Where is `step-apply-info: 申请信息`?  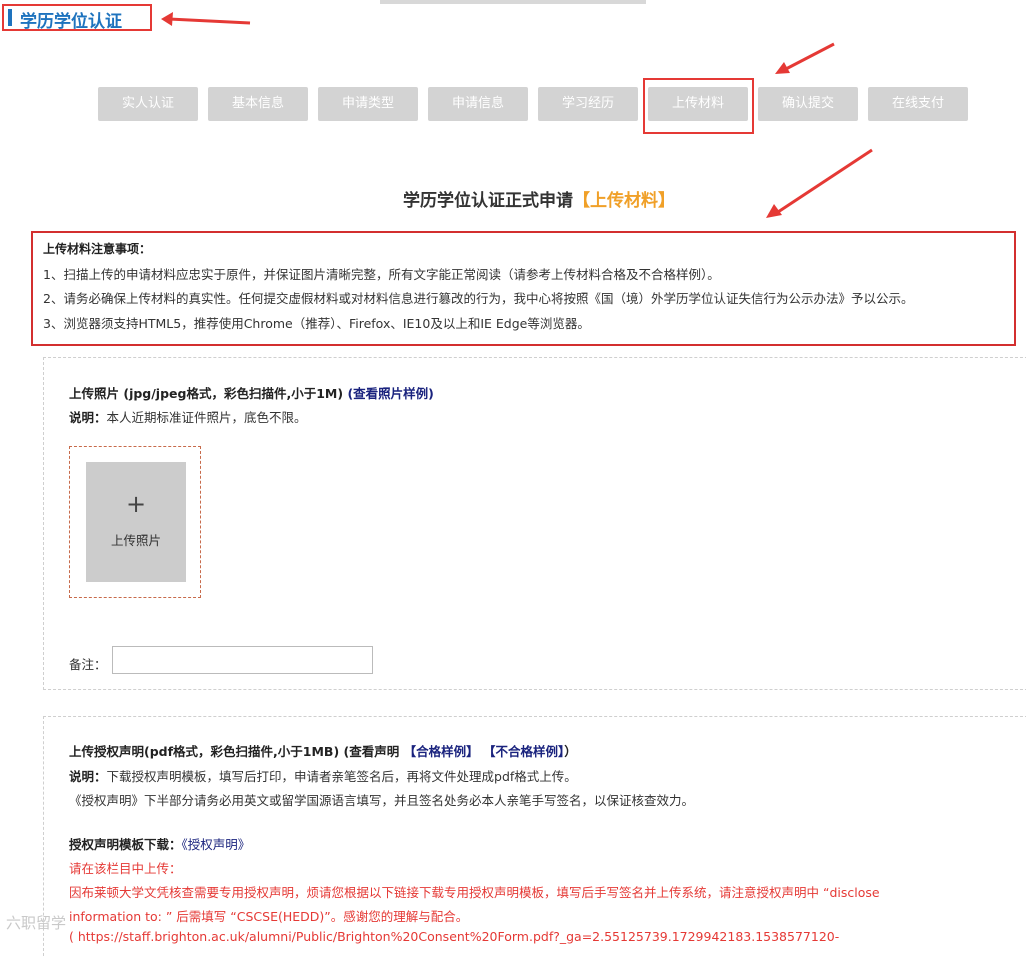 step-apply-info: 申请信息 is located at coordinates (478, 104).